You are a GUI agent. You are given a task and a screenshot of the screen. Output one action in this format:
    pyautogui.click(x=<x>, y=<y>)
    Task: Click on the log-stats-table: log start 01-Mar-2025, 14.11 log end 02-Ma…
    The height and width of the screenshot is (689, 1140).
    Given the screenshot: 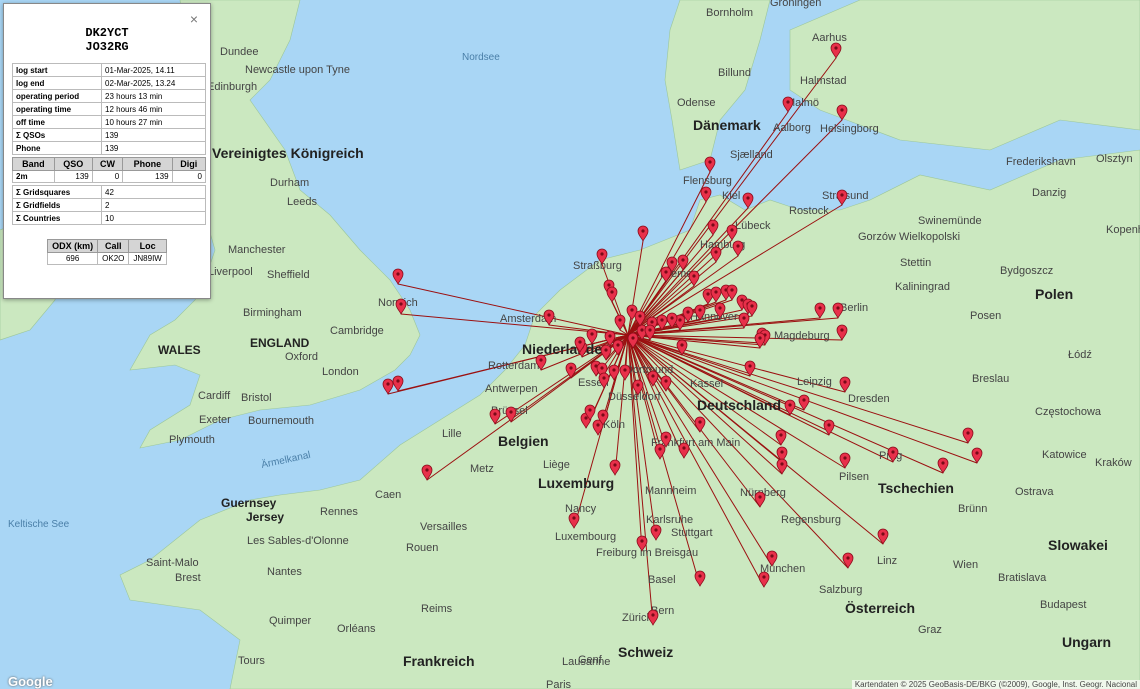 What is the action you would take?
    pyautogui.click(x=109, y=109)
    